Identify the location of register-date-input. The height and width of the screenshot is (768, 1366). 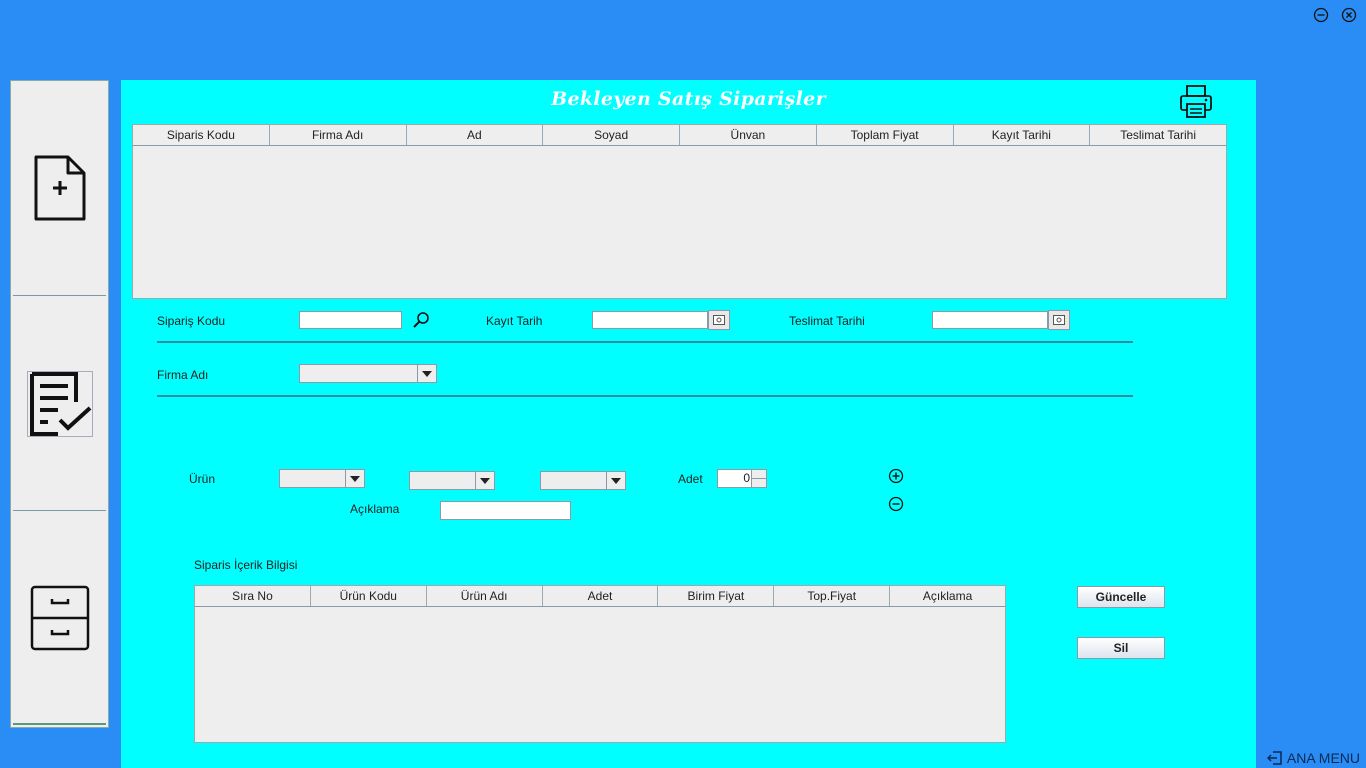
(650, 320).